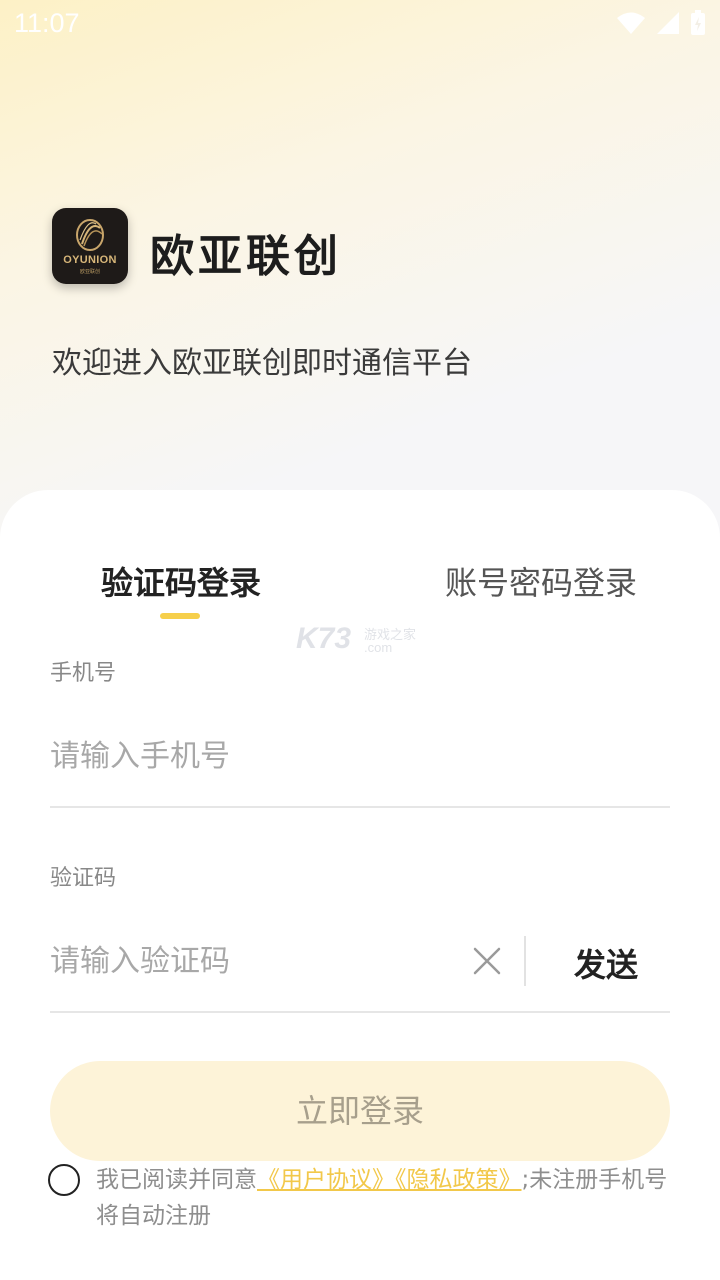  Describe the element at coordinates (360, 25) in the screenshot. I see `status-bar: 11:07` at that location.